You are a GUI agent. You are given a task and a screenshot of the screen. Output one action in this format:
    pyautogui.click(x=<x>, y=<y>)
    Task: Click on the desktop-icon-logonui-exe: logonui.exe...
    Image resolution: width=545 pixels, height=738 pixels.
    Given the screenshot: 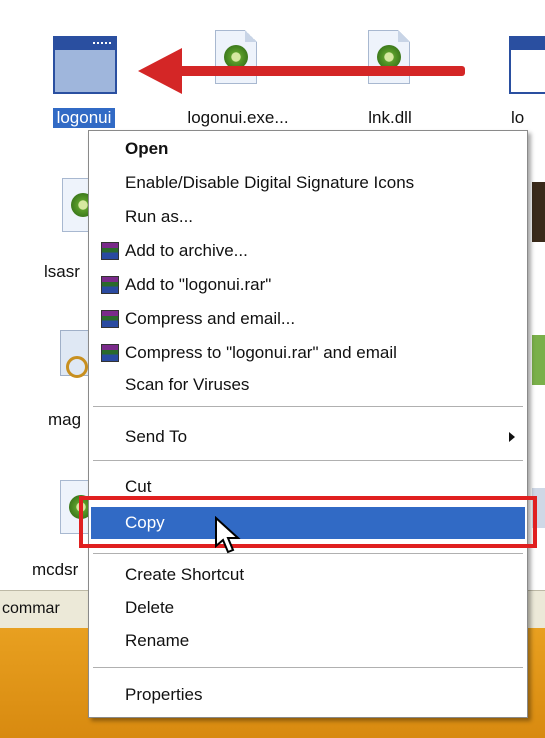 What is the action you would take?
    pyautogui.click(x=238, y=78)
    